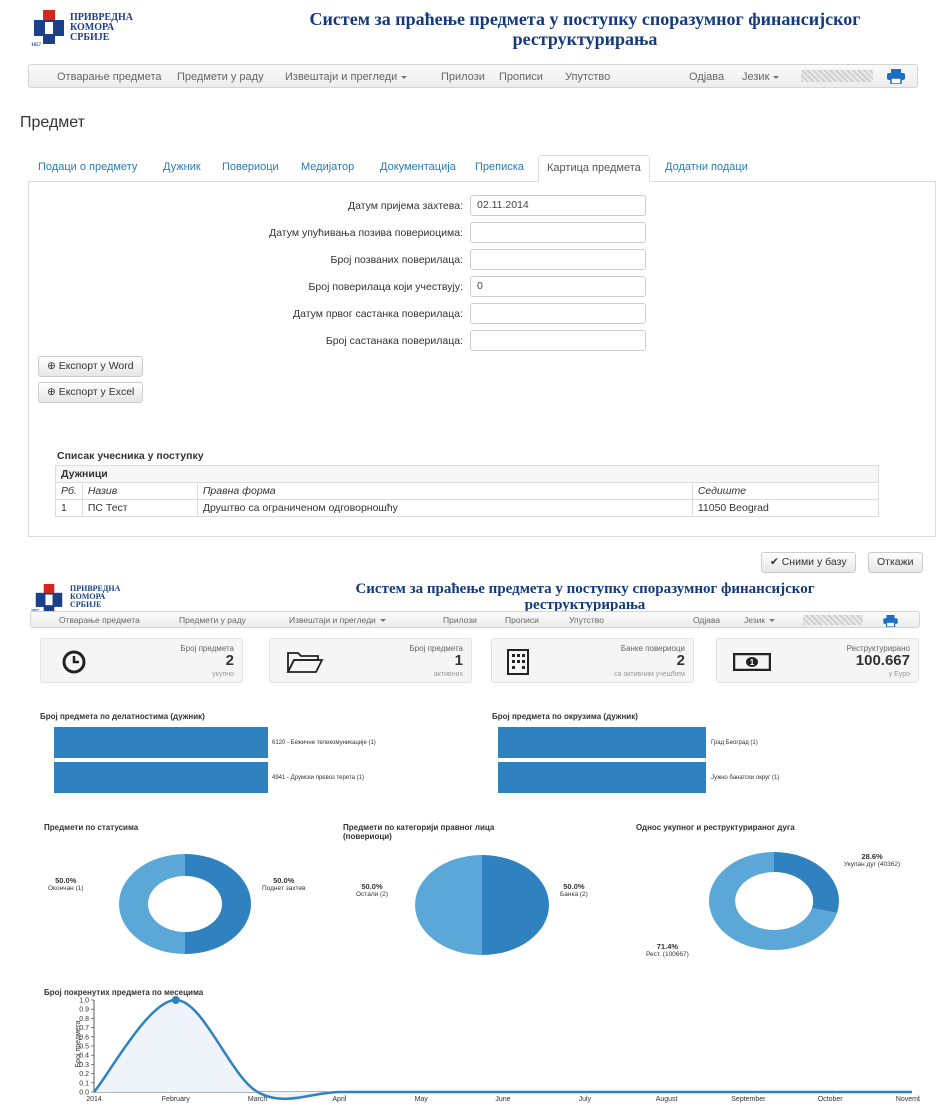 The height and width of the screenshot is (1106, 938). Describe the element at coordinates (565, 716) in the screenshot. I see `district-chart-title: Број предмета по окрузима (дужник)` at that location.